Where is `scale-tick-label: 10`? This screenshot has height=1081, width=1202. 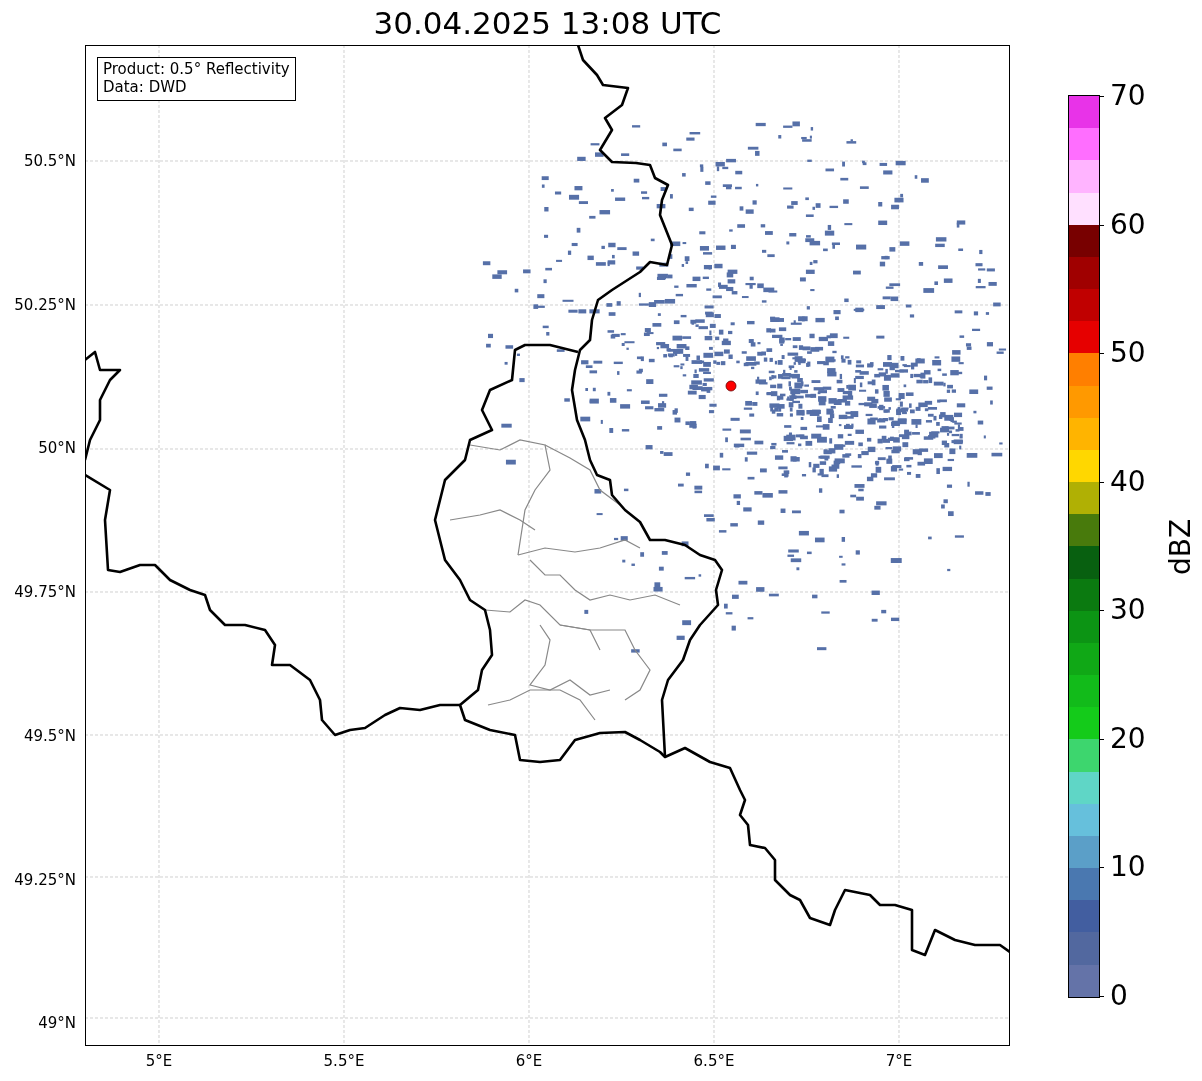 scale-tick-label: 10 is located at coordinates (1128, 867).